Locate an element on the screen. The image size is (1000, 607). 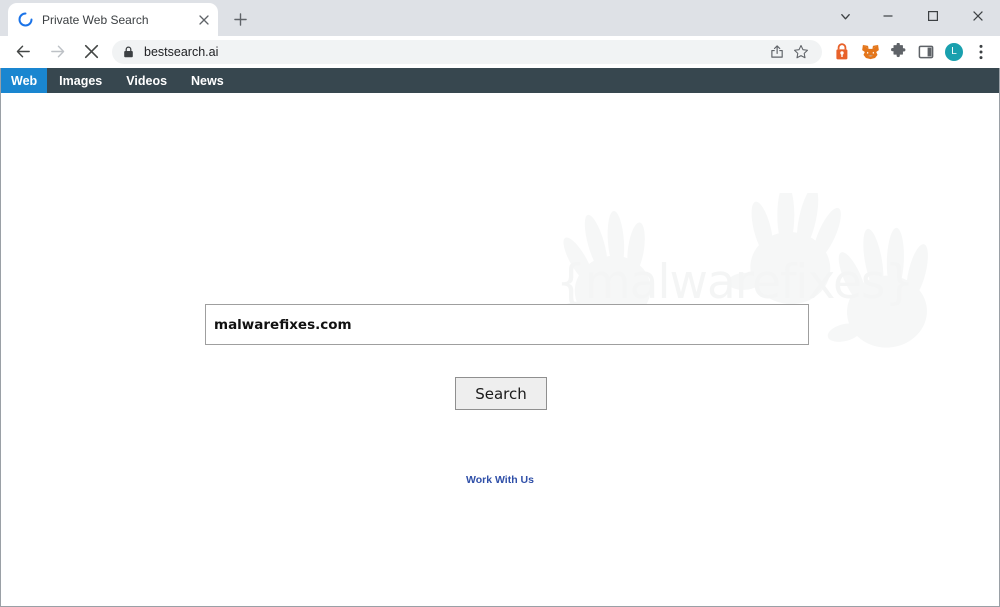
forward-arrow-icon is located at coordinates (57, 51).